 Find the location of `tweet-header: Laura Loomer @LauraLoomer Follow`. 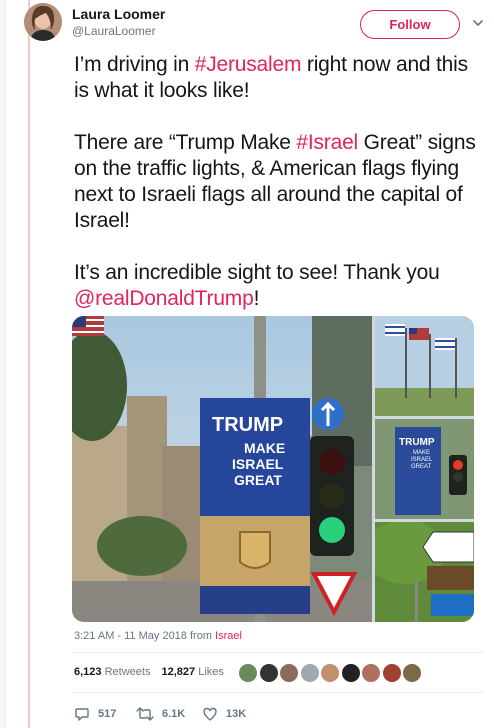

tweet-header: Laura Loomer @LauraLoomer Follow is located at coordinates (254, 23).